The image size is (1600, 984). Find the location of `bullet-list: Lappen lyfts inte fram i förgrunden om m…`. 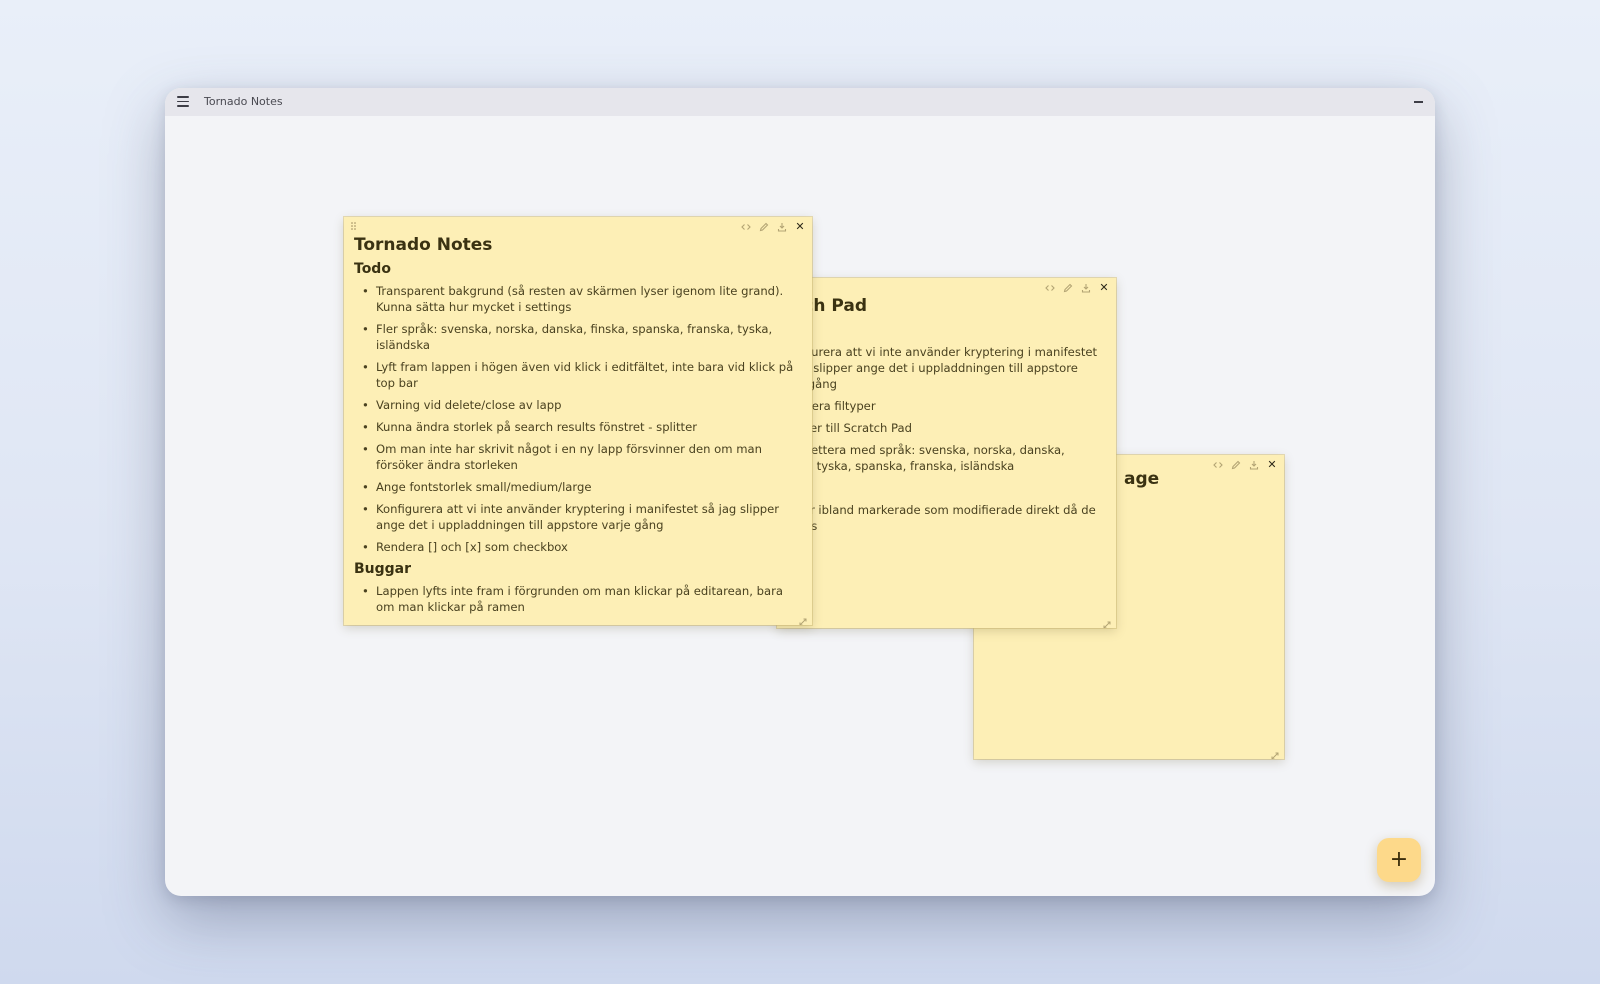

bullet-list: Lappen lyfts inte fram i förgrunden om m… is located at coordinates (578, 599).